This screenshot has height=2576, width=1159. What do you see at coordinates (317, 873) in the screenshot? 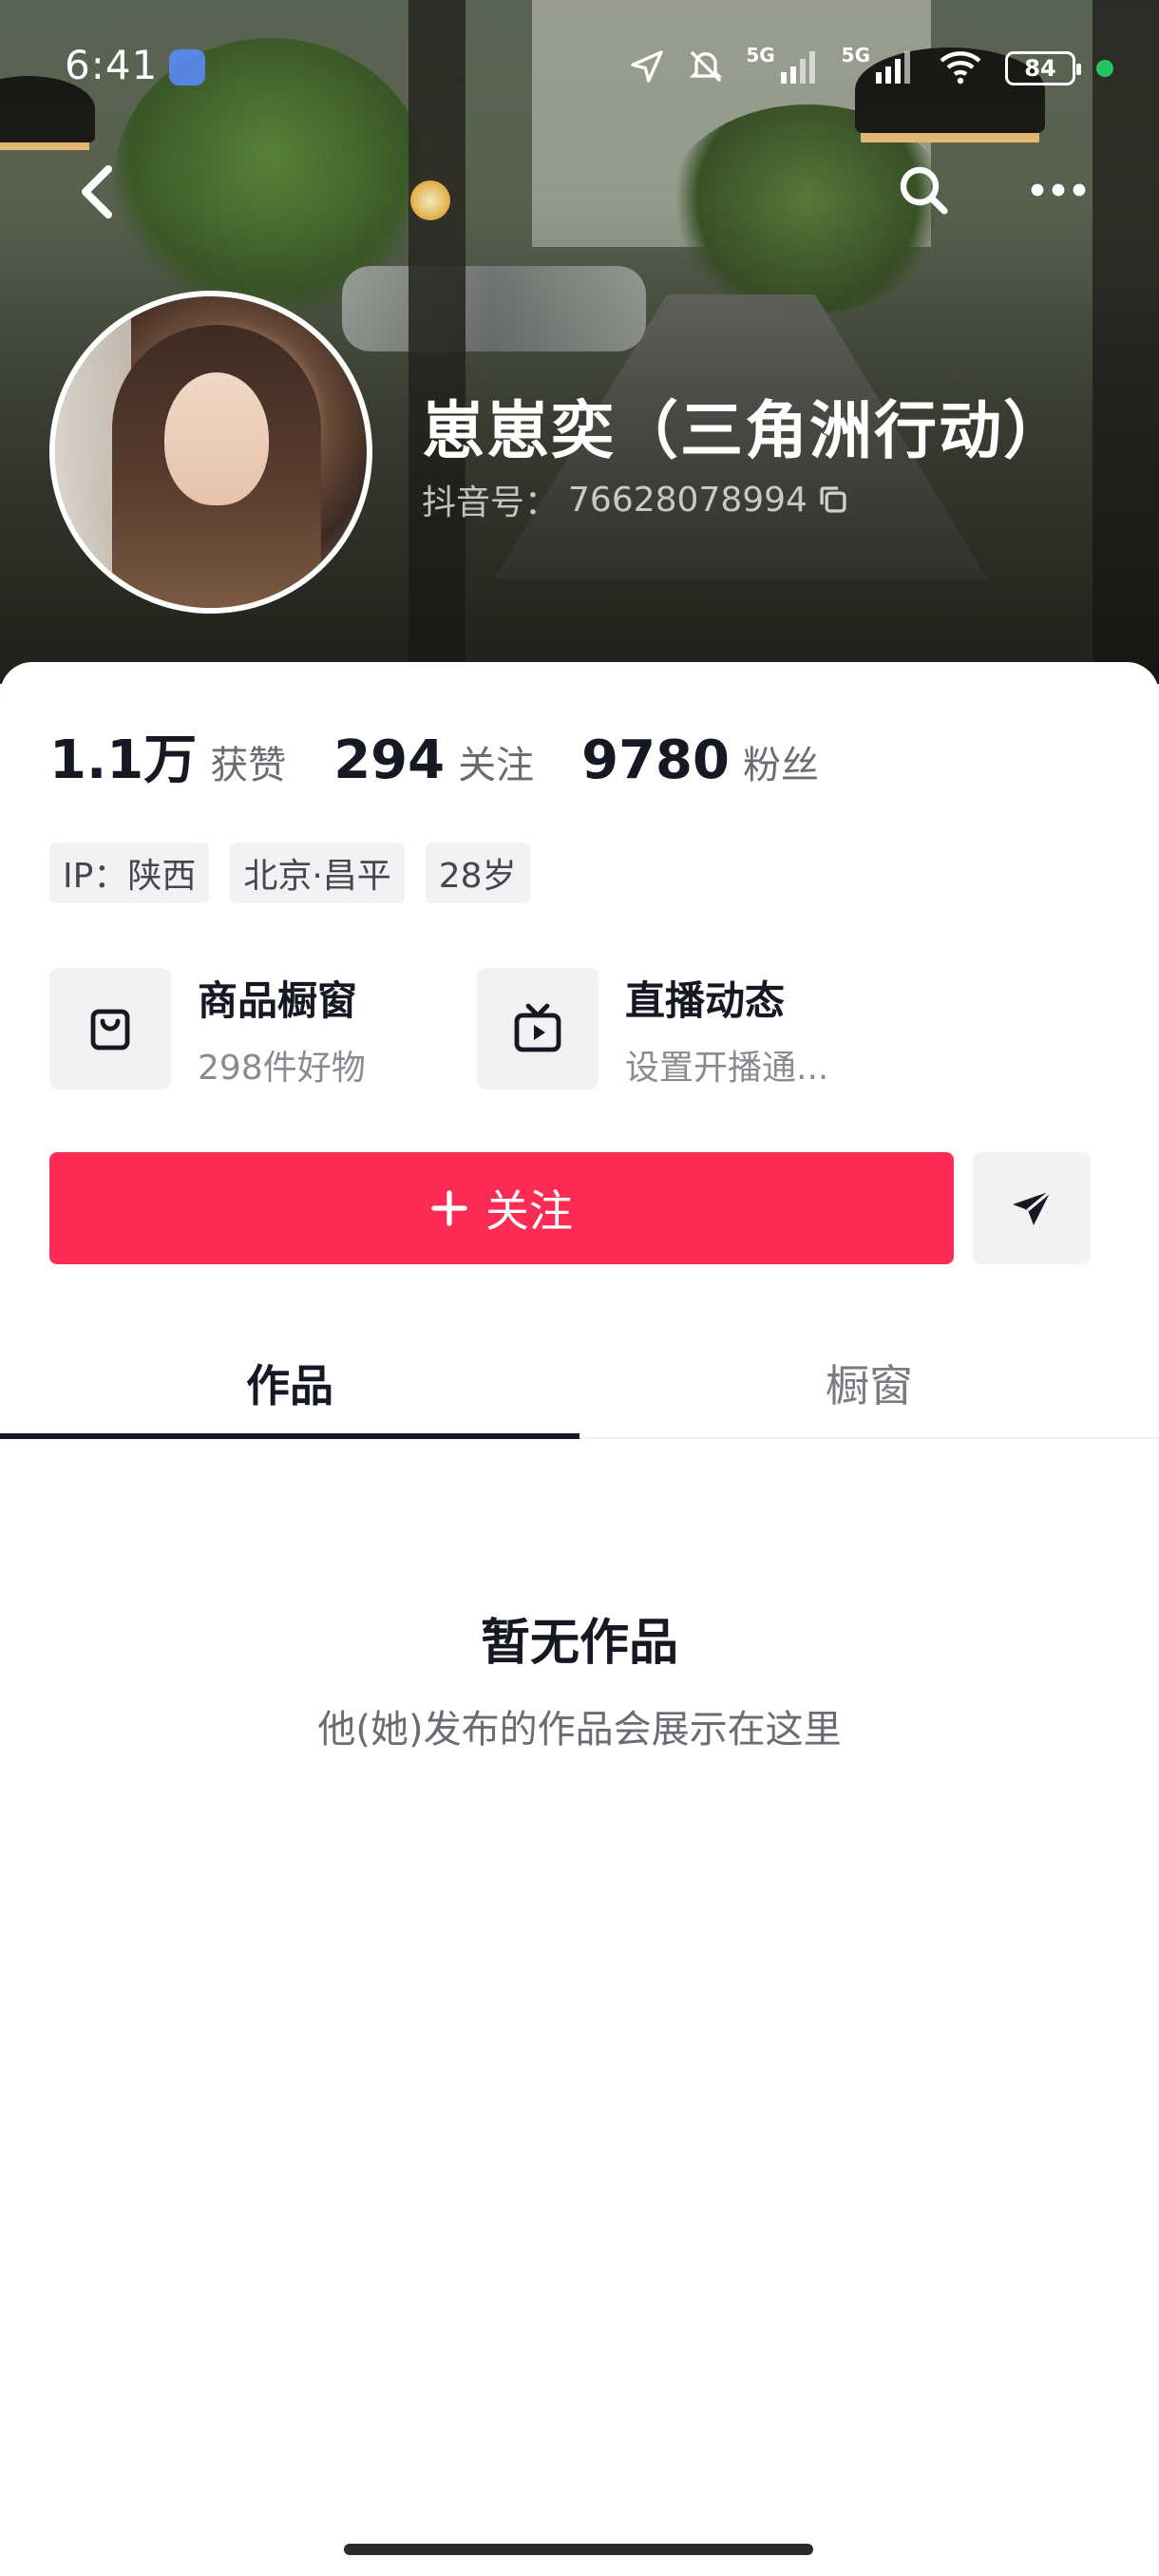
I see `tag-location: 北京·昌平` at bounding box center [317, 873].